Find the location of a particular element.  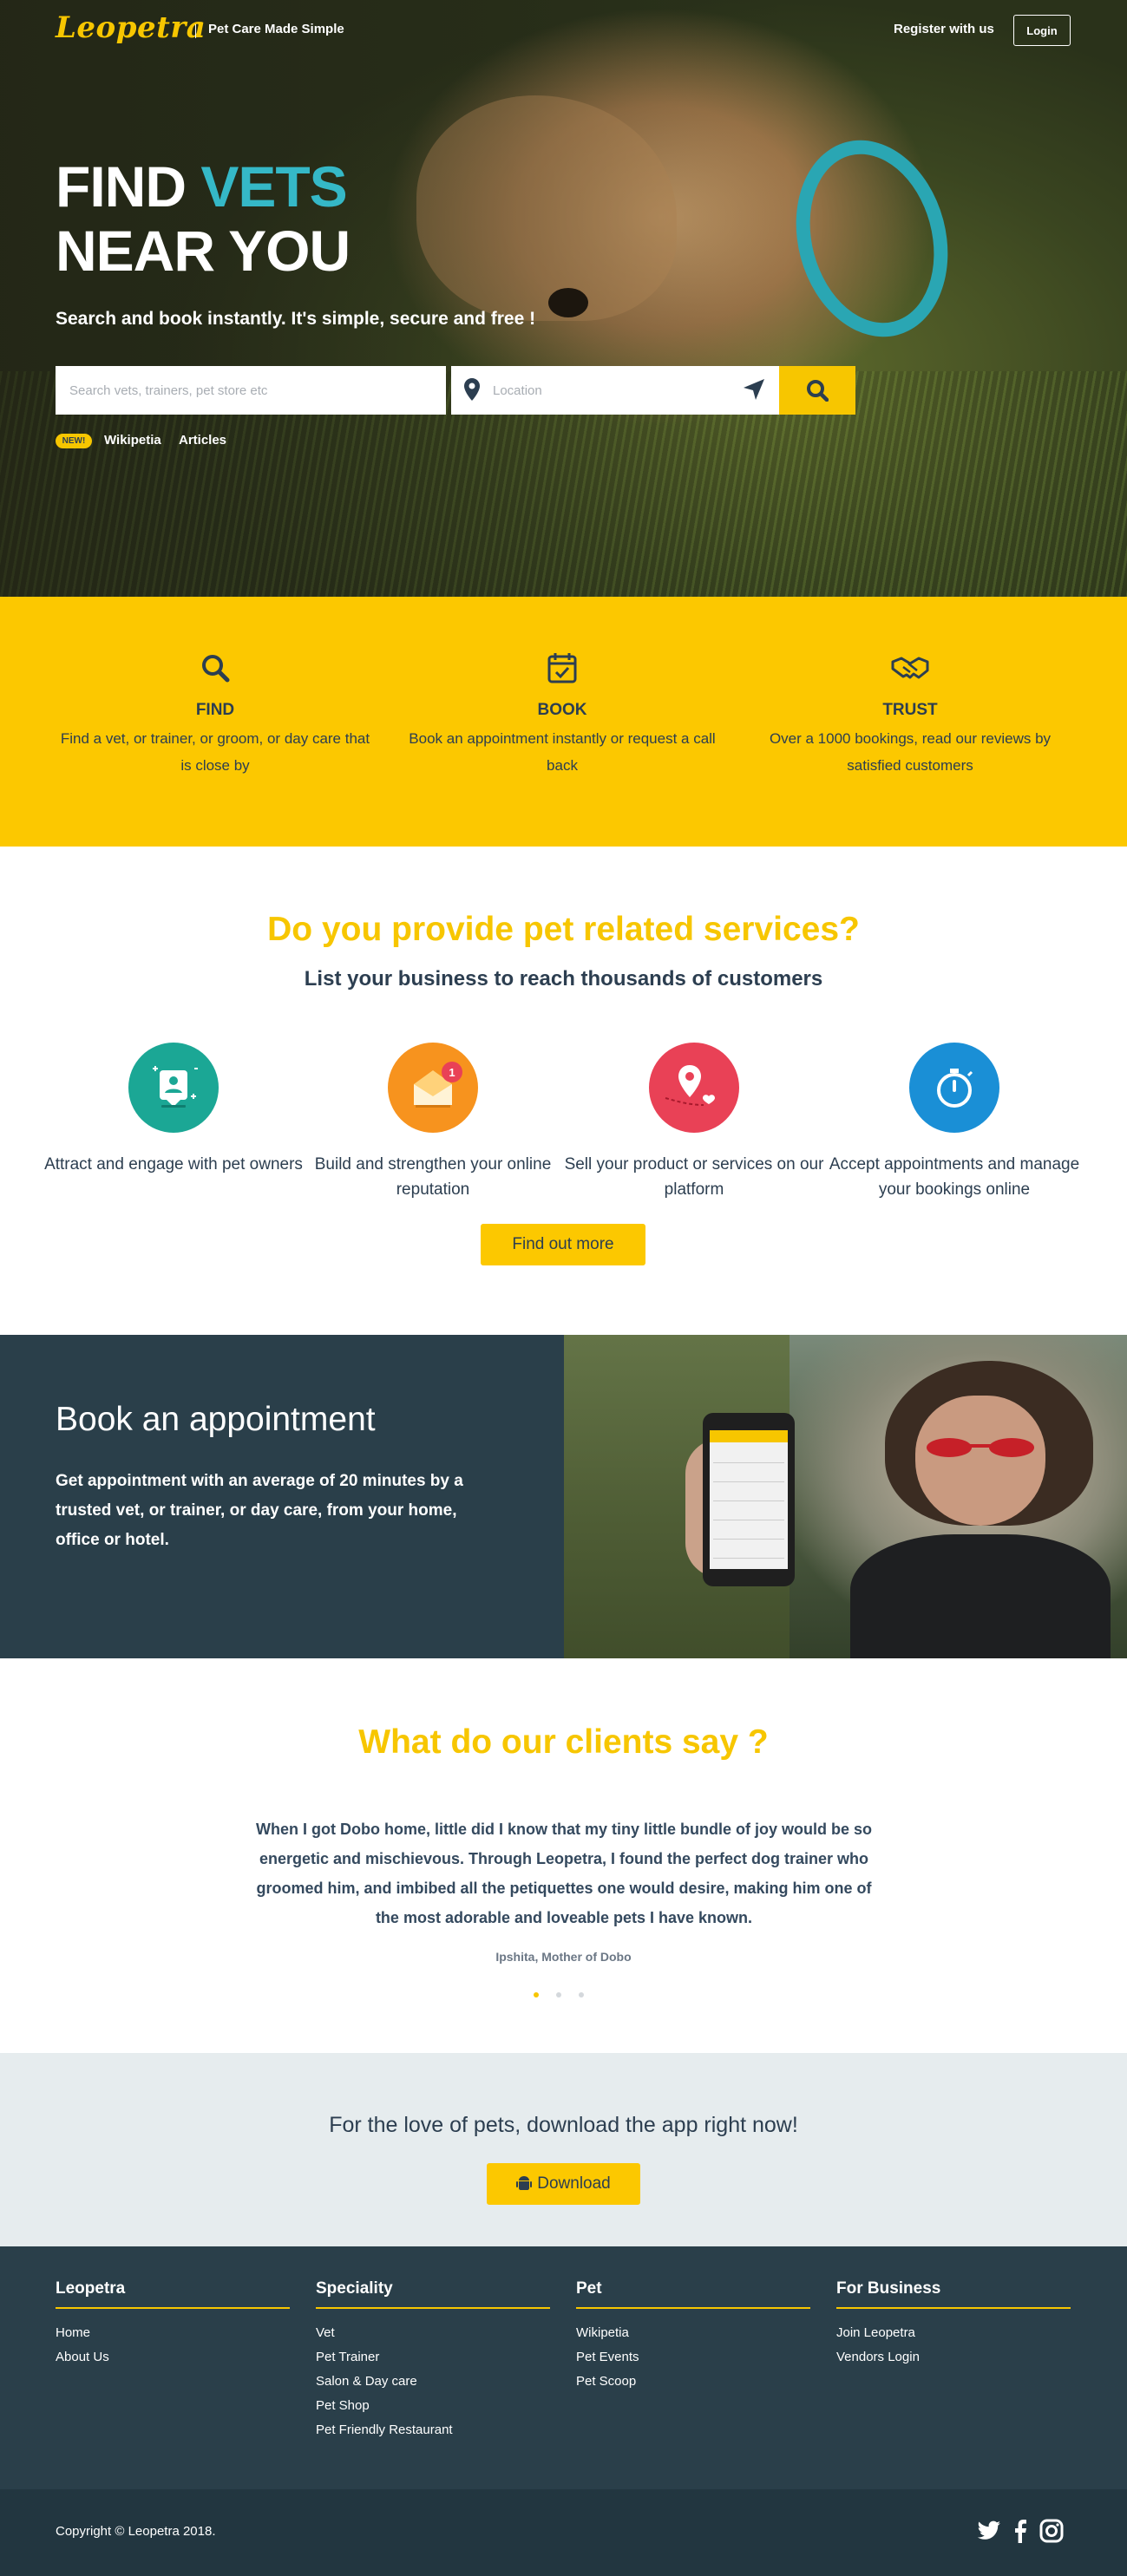

footer-bottom-bar: Copyright © Leopetra 2018. is located at coordinates (563, 2532).